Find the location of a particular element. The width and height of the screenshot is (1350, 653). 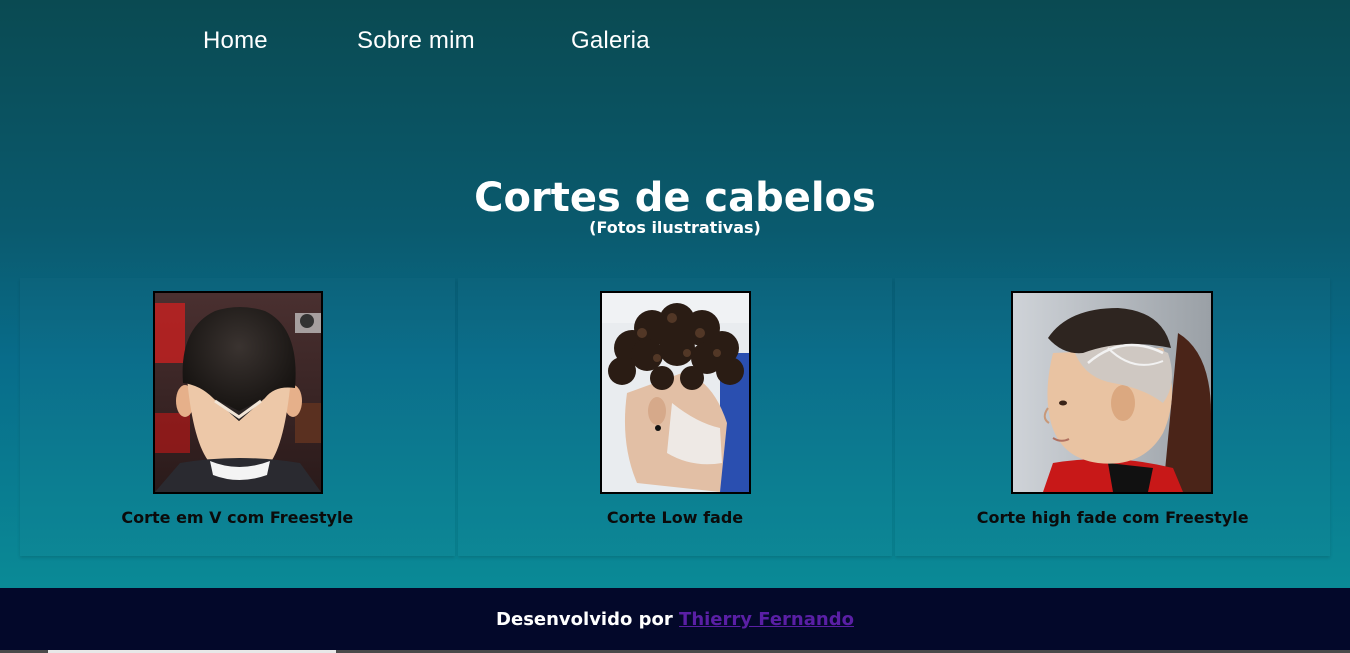

author-link: Thierry Fernando is located at coordinates (766, 619).